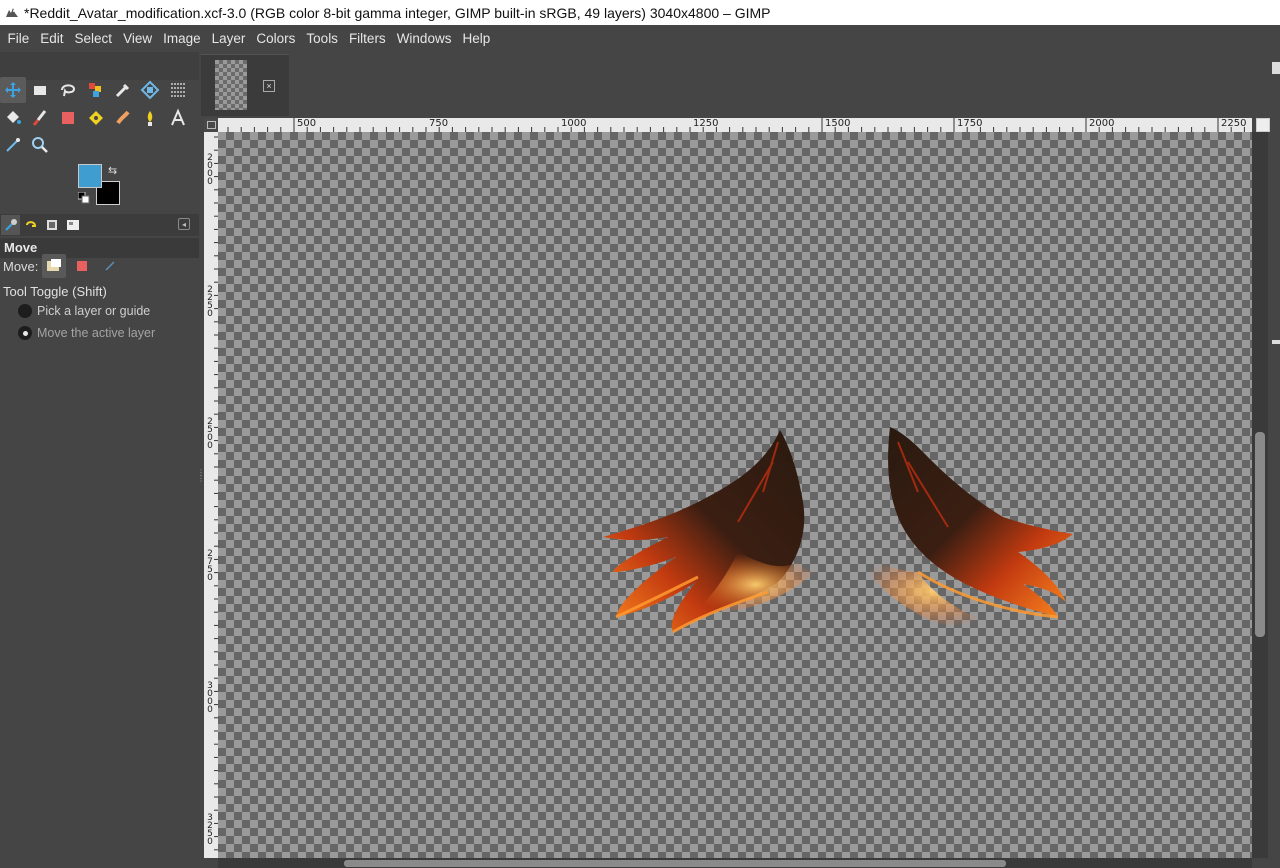  Describe the element at coordinates (21, 266) in the screenshot. I see `move-mode-label: Move:` at that location.